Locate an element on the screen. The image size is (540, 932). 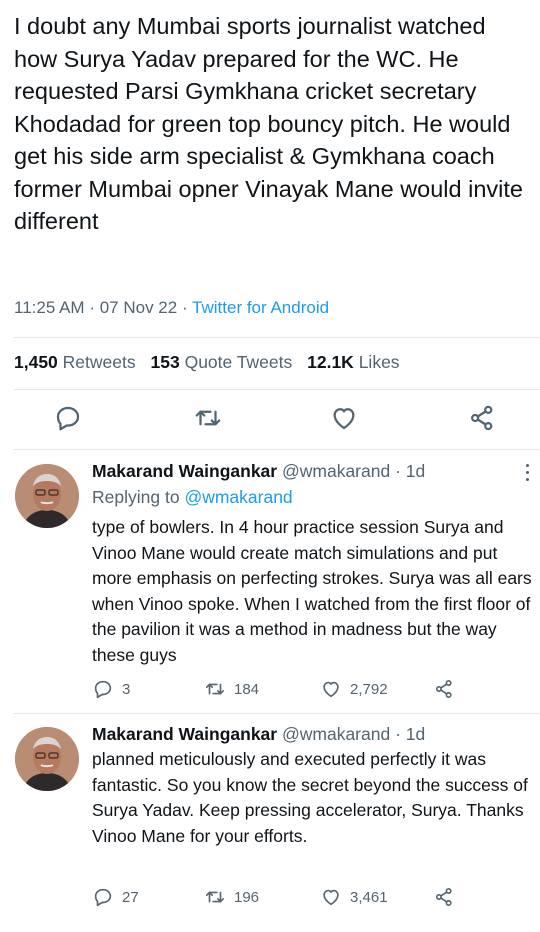
reply-count: 3 is located at coordinates (126, 689).